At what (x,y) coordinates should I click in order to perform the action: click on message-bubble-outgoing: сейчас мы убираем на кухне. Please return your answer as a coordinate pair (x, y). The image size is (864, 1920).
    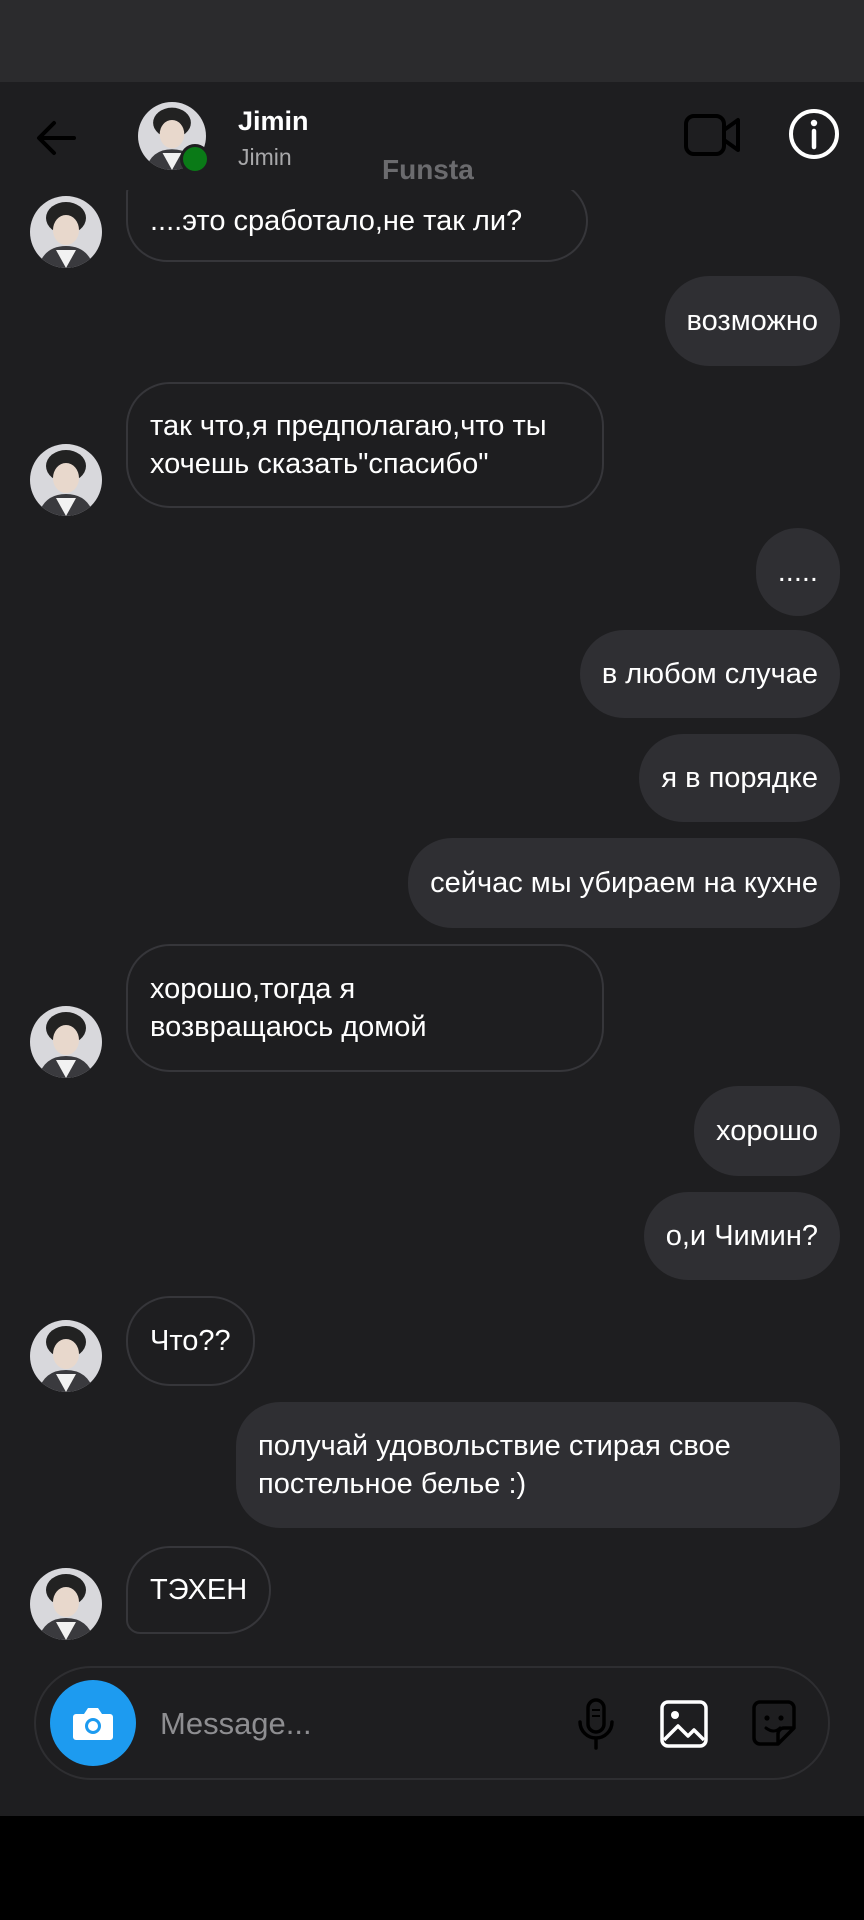
    Looking at the image, I should click on (624, 883).